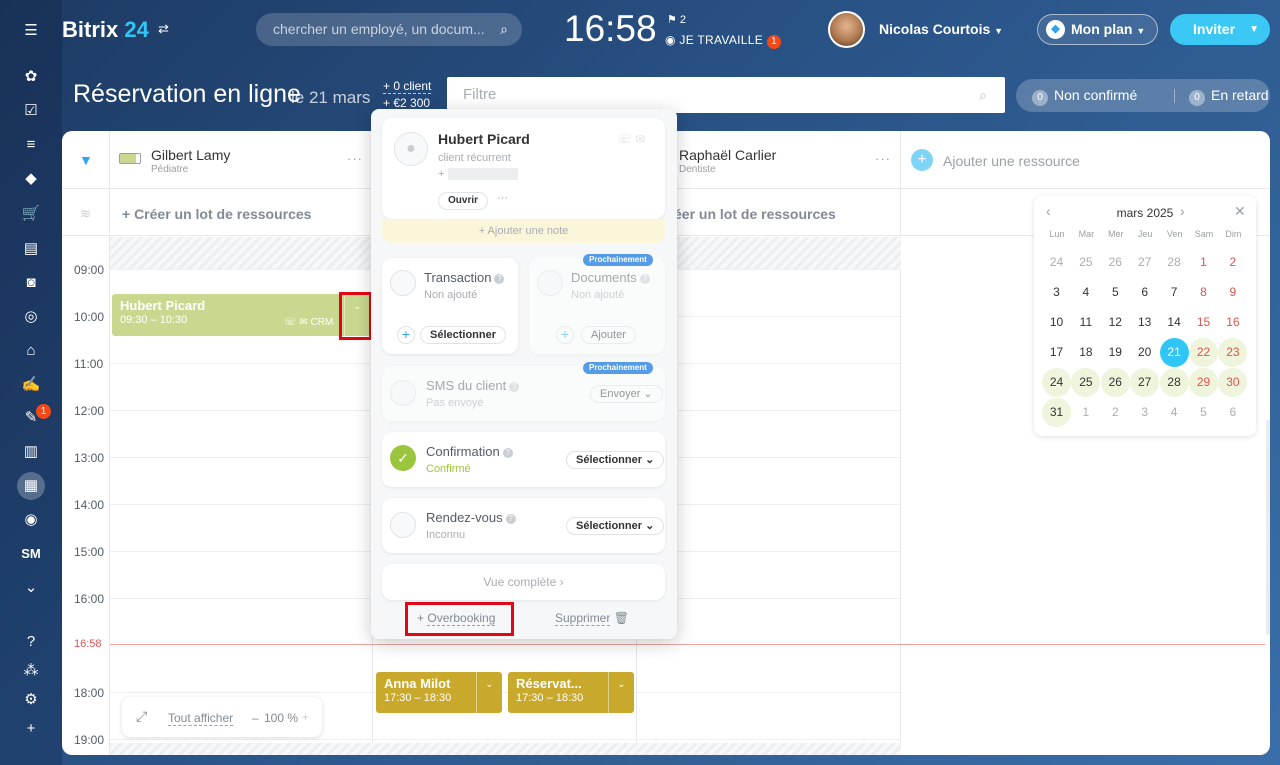 The width and height of the screenshot is (1280, 765). What do you see at coordinates (31, 283) in the screenshot?
I see `robot-icon: ◙` at bounding box center [31, 283].